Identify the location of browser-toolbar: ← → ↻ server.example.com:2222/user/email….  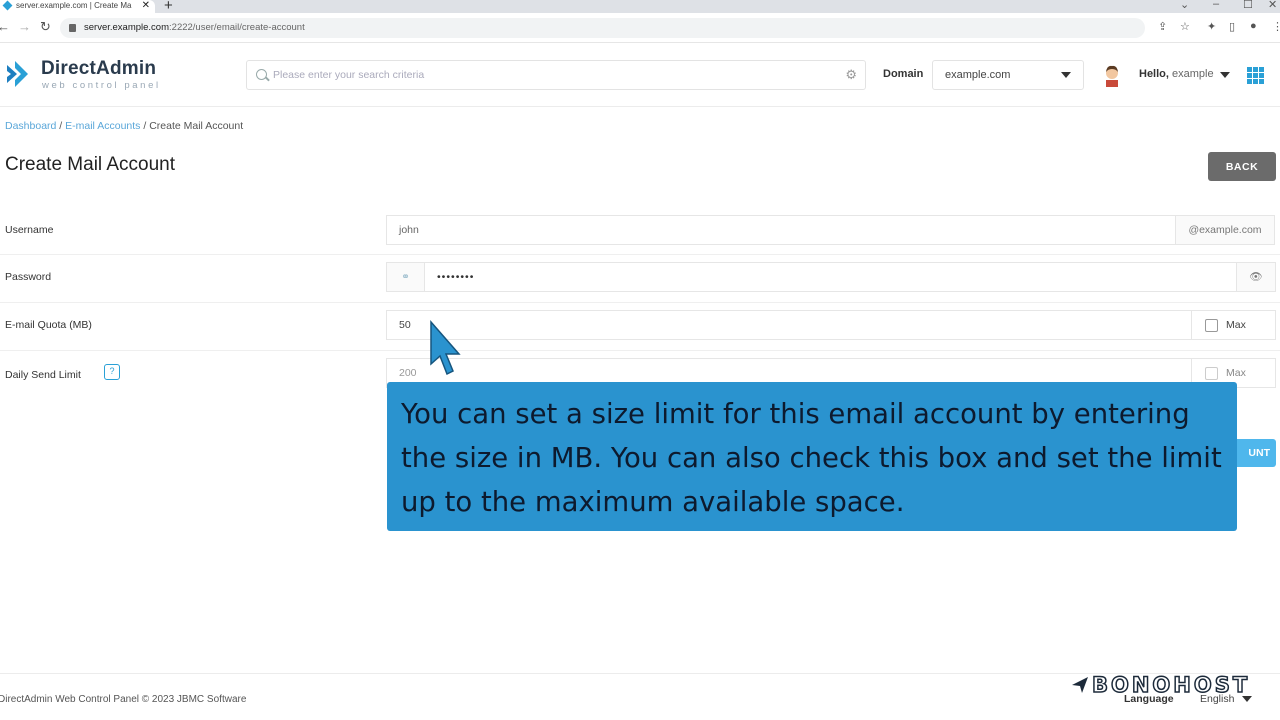
(640, 28).